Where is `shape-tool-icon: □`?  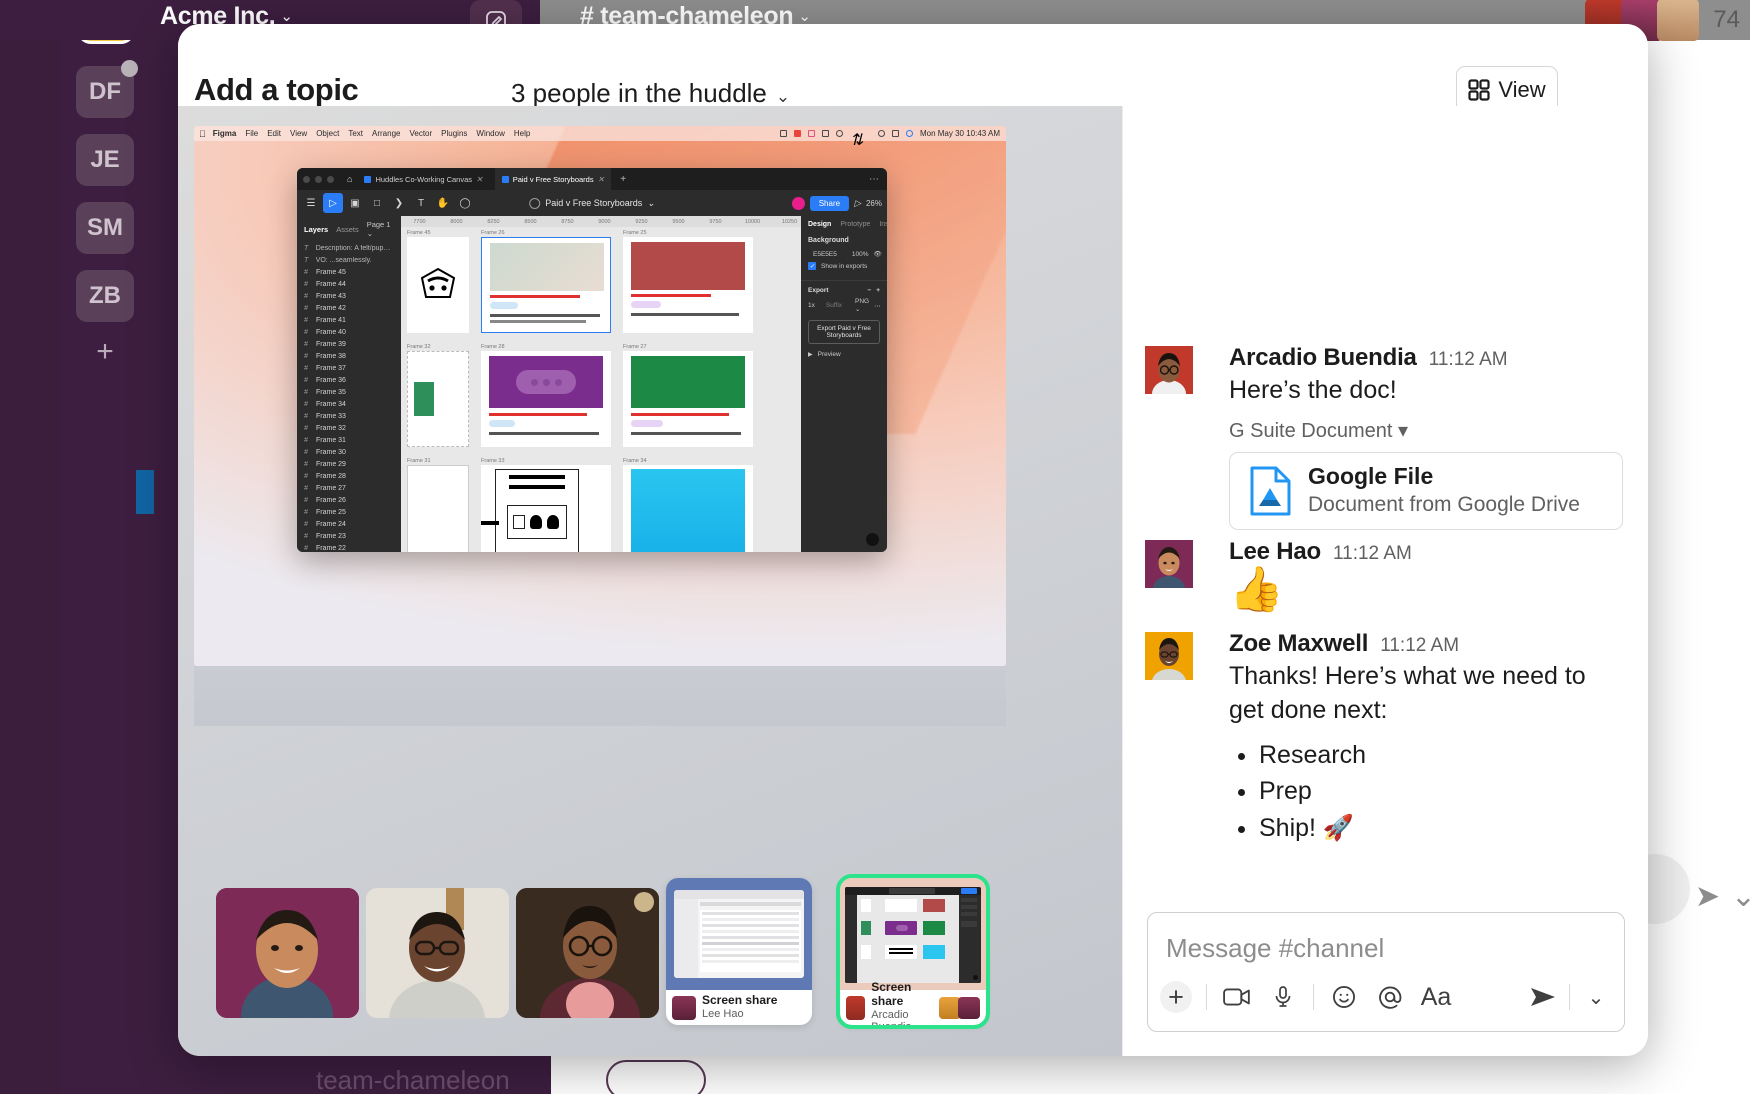 shape-tool-icon: □ is located at coordinates (377, 203).